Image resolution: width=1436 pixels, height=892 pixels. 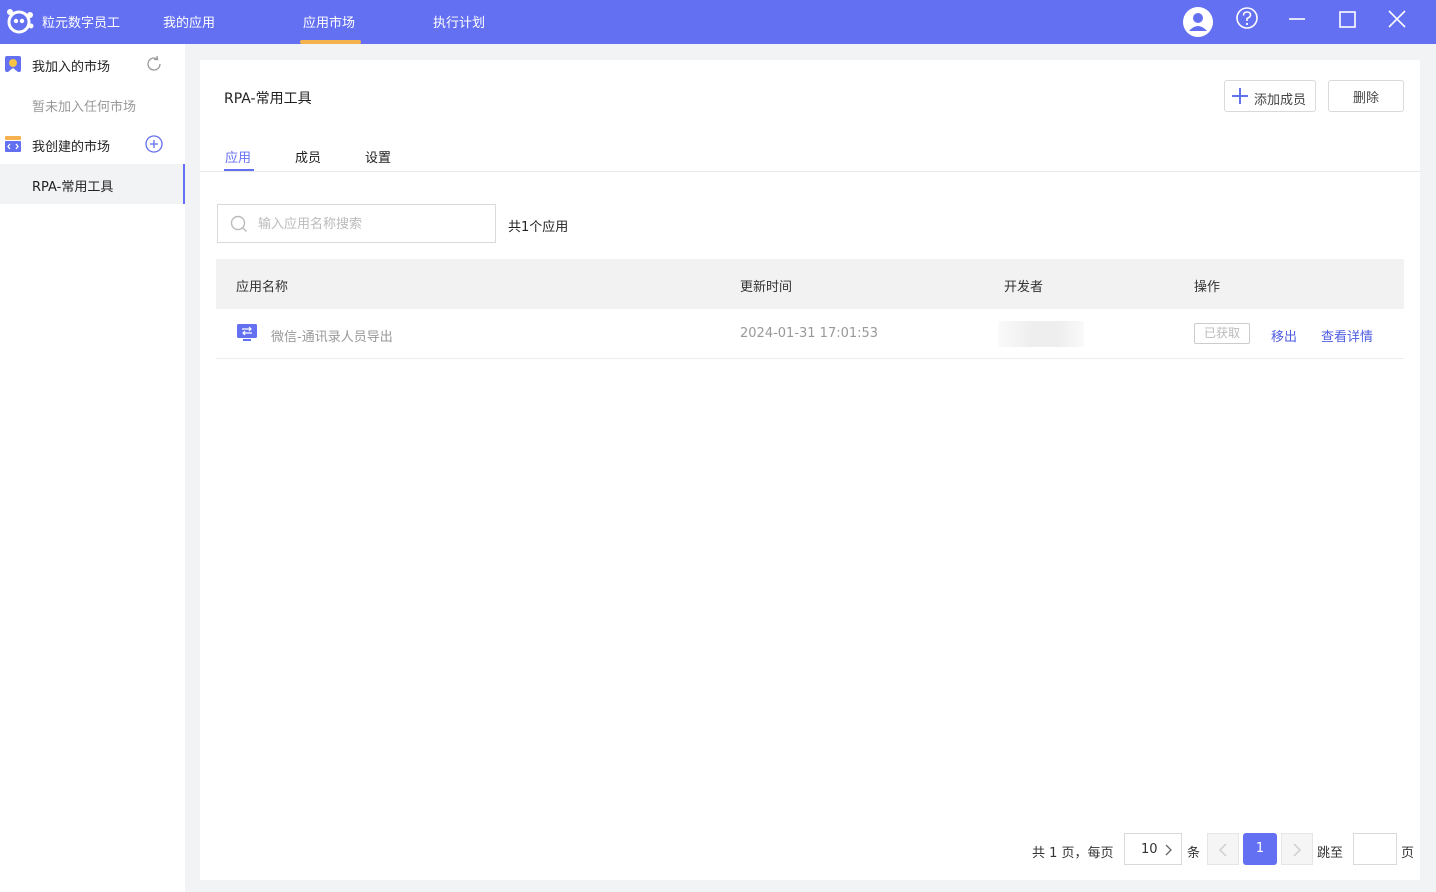 I want to click on joined-markets-empty-text: 暂未加入任何市场, so click(x=84, y=107).